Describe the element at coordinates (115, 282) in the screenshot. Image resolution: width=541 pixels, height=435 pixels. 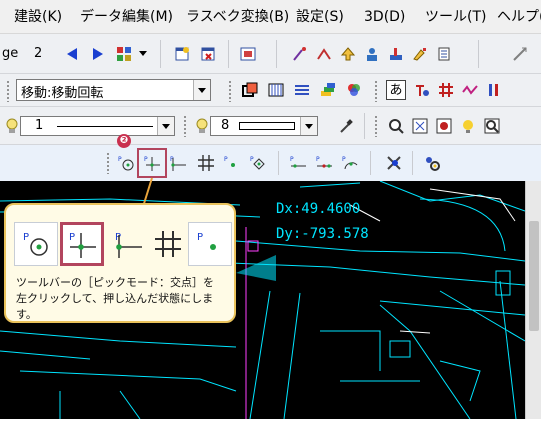
I see `callout-text-line-1: ツールバーの［ピックモード：交点］を` at that location.